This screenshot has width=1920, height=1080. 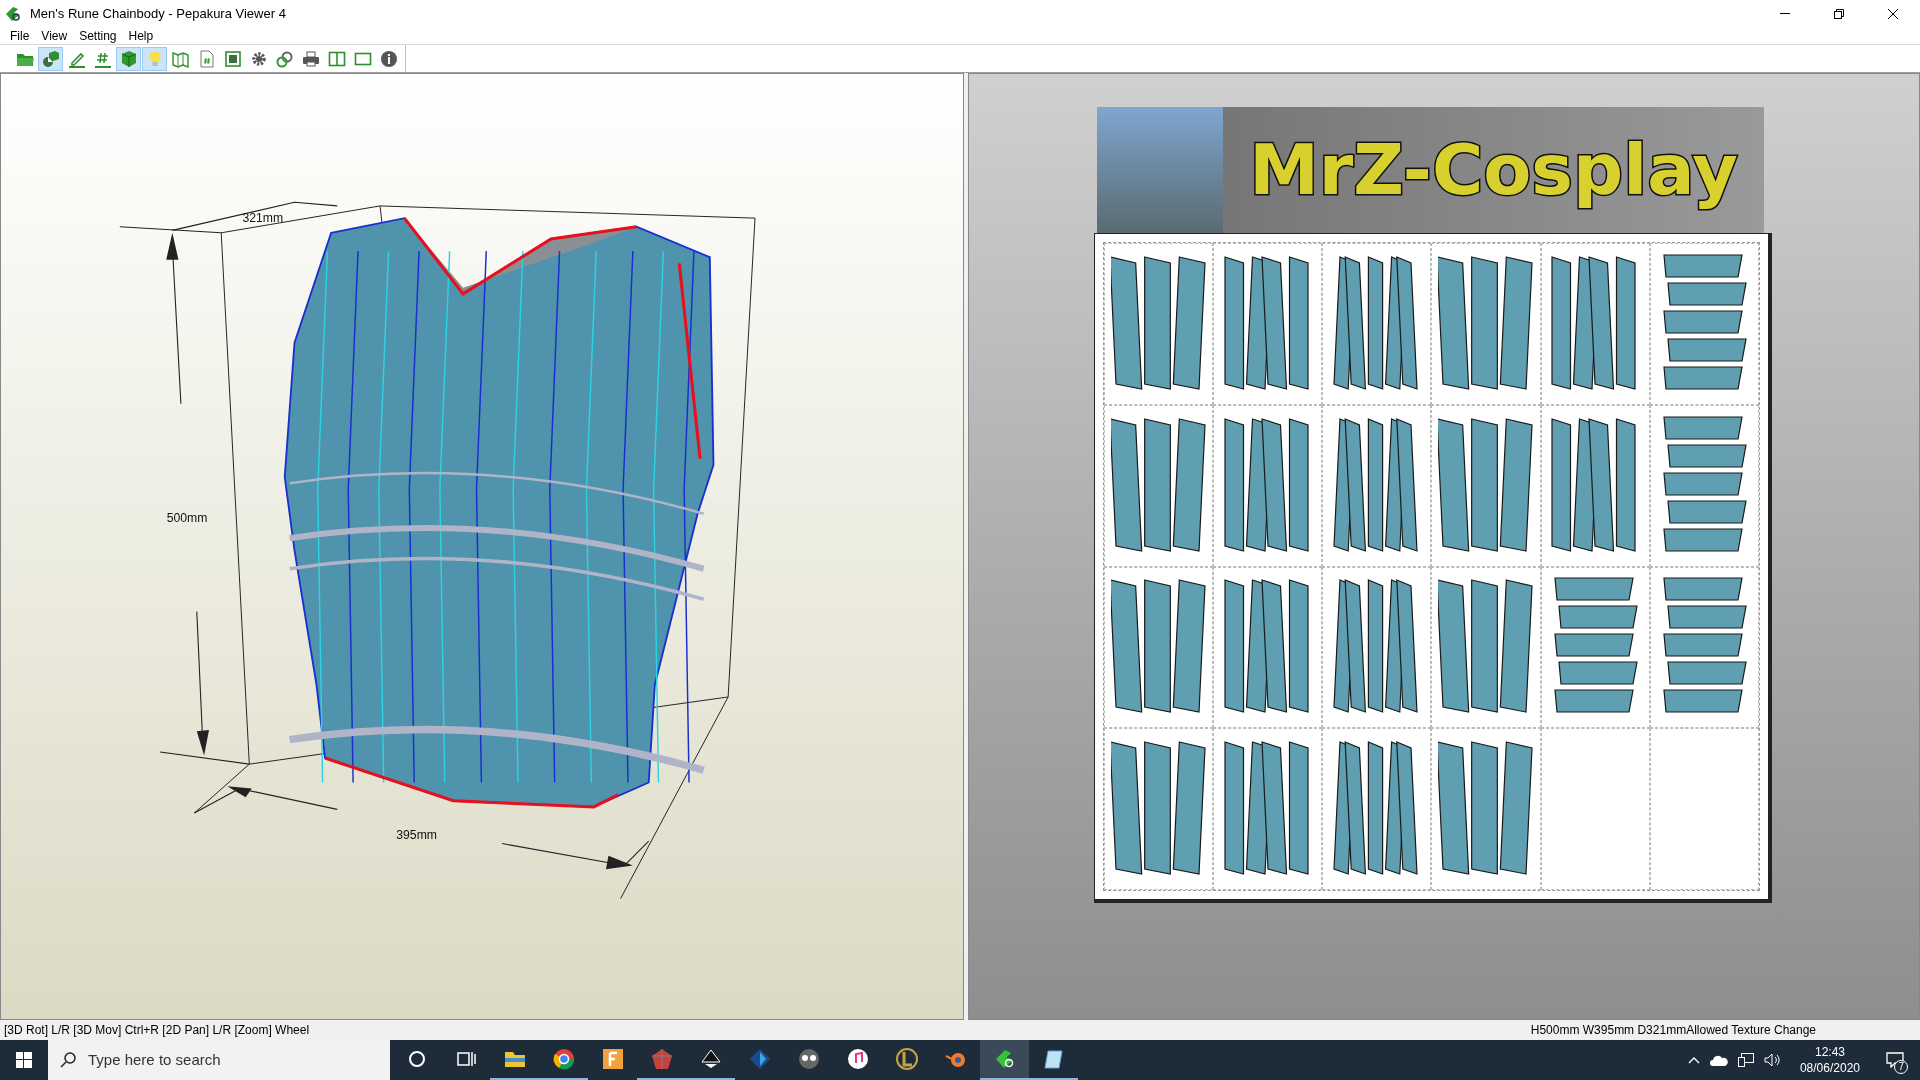 I want to click on notification-icon, so click(x=1895, y=1060).